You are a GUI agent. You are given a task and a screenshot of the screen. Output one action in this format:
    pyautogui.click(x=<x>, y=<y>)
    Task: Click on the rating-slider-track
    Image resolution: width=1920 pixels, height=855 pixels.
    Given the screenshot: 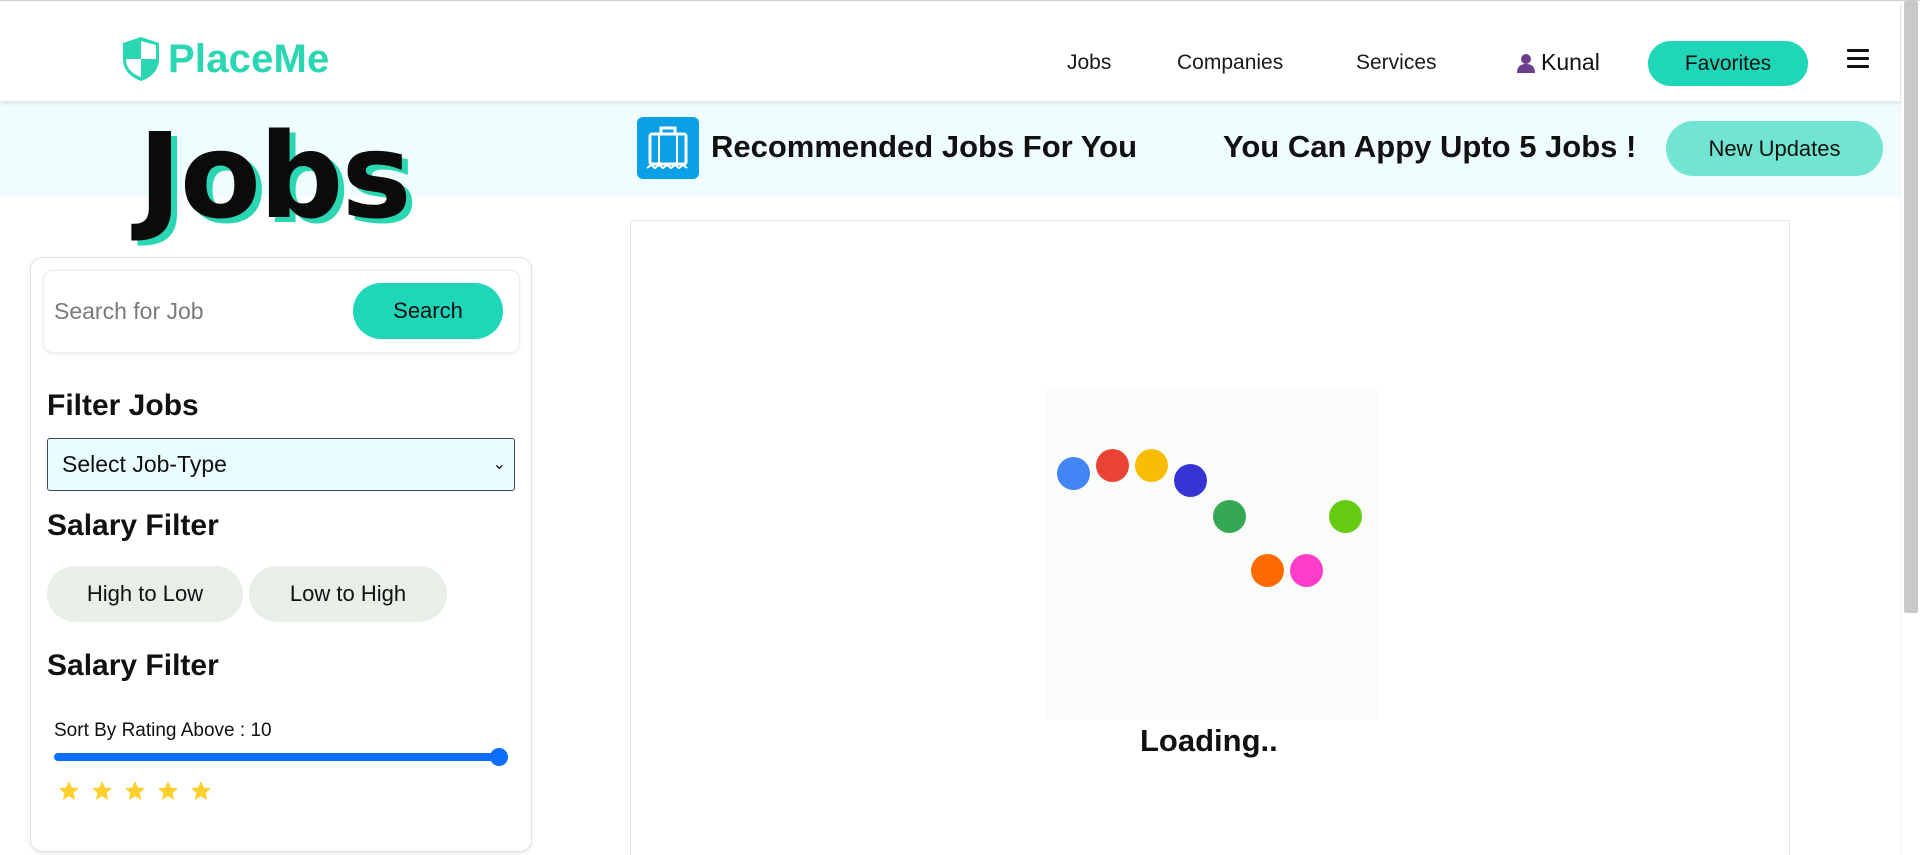 What is the action you would take?
    pyautogui.click(x=276, y=757)
    